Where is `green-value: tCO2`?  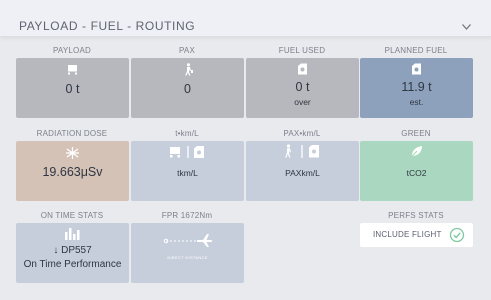
green-value: tCO2 is located at coordinates (416, 173).